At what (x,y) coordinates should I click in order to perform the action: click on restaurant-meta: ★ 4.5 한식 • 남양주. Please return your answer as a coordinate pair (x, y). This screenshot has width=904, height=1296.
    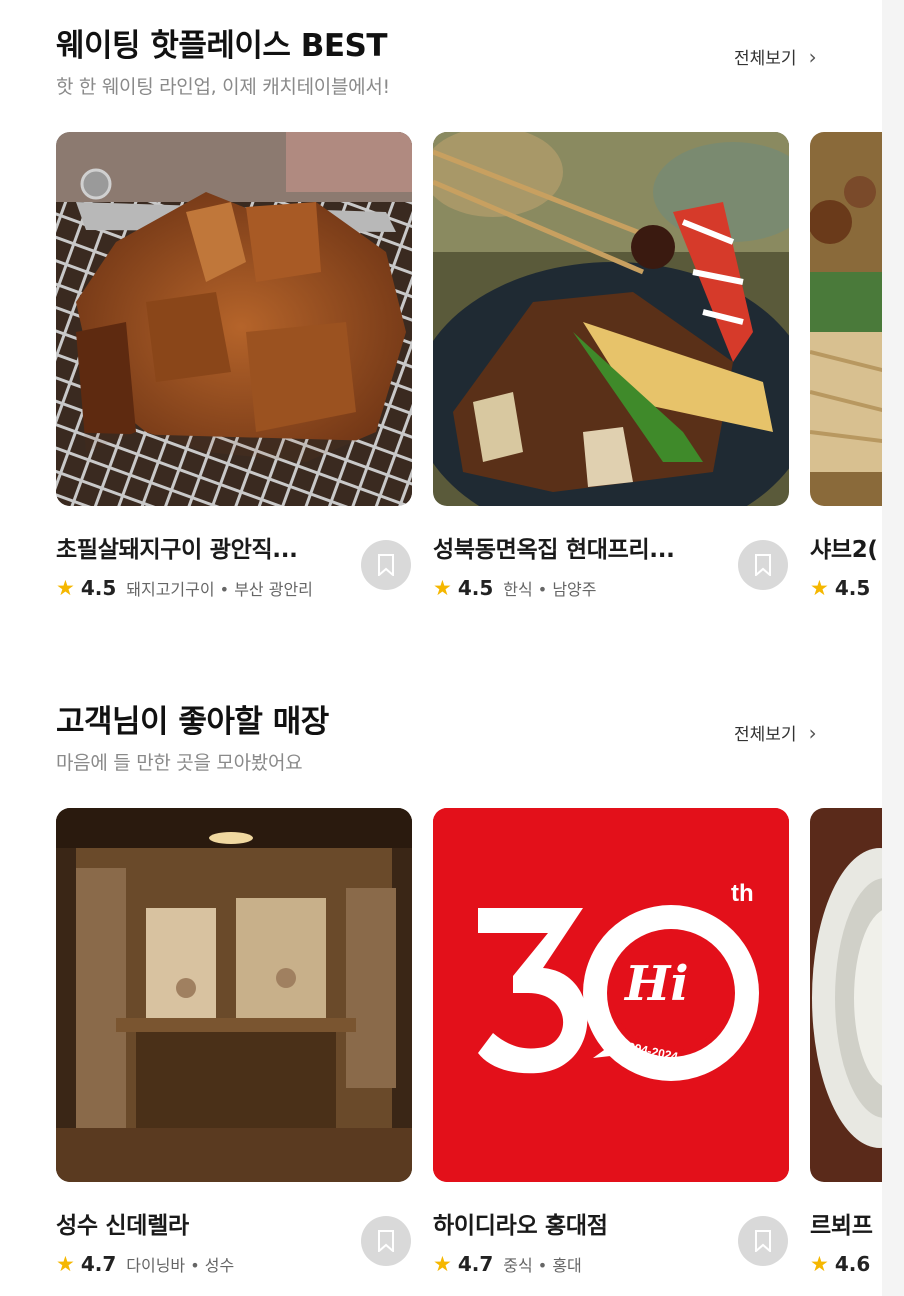
    Looking at the image, I should click on (514, 588).